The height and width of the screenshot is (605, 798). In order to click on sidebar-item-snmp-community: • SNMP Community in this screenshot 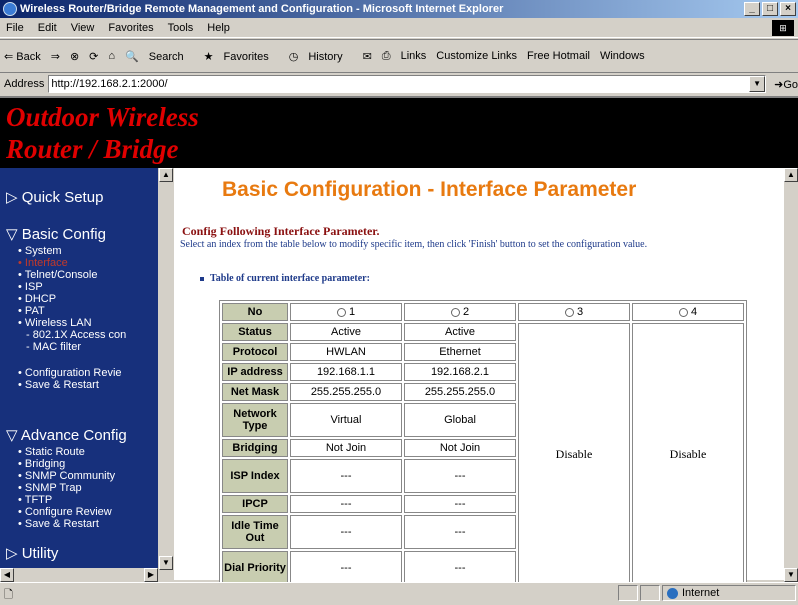, I will do `click(66, 476)`.